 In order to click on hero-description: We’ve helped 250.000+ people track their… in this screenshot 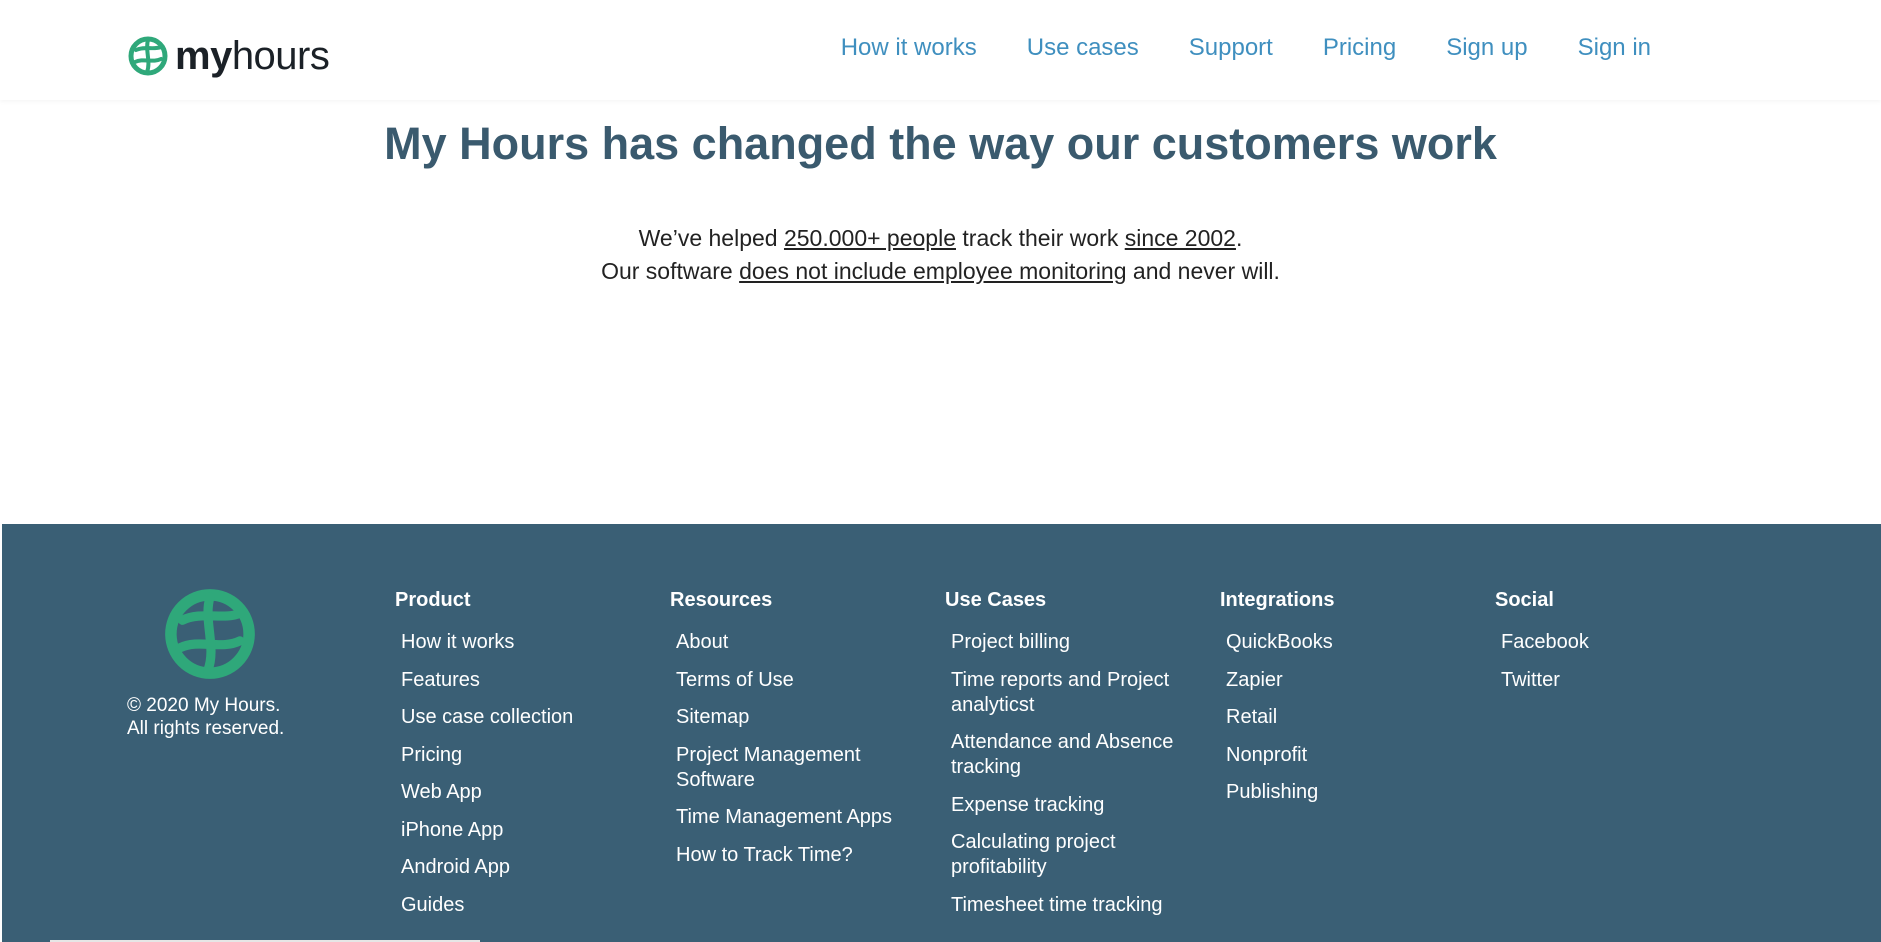, I will do `click(940, 255)`.